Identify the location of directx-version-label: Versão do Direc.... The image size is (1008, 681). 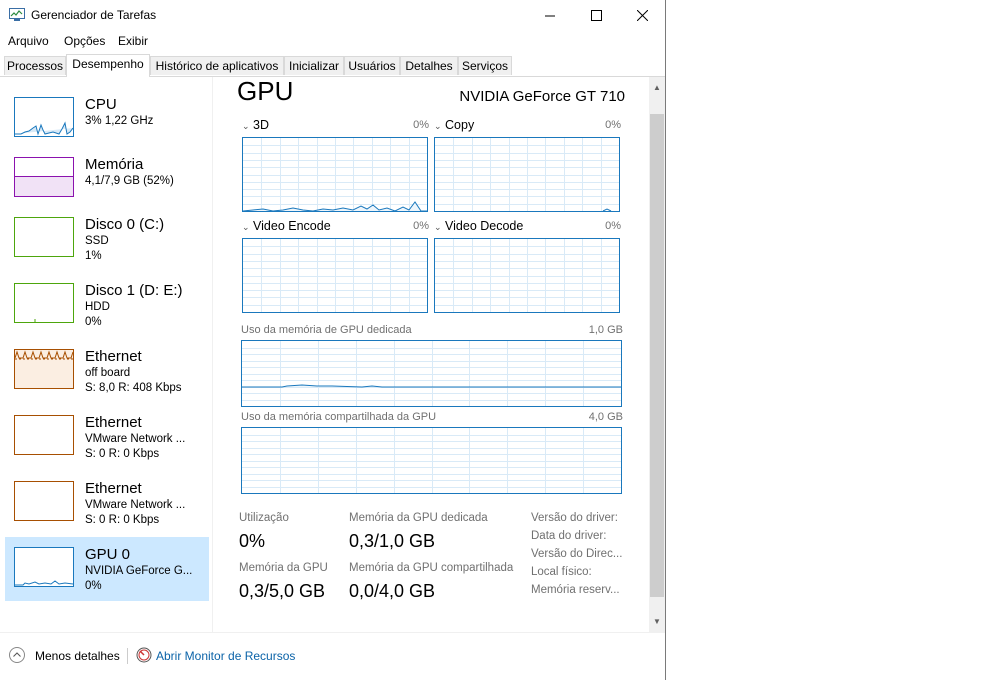
(577, 554).